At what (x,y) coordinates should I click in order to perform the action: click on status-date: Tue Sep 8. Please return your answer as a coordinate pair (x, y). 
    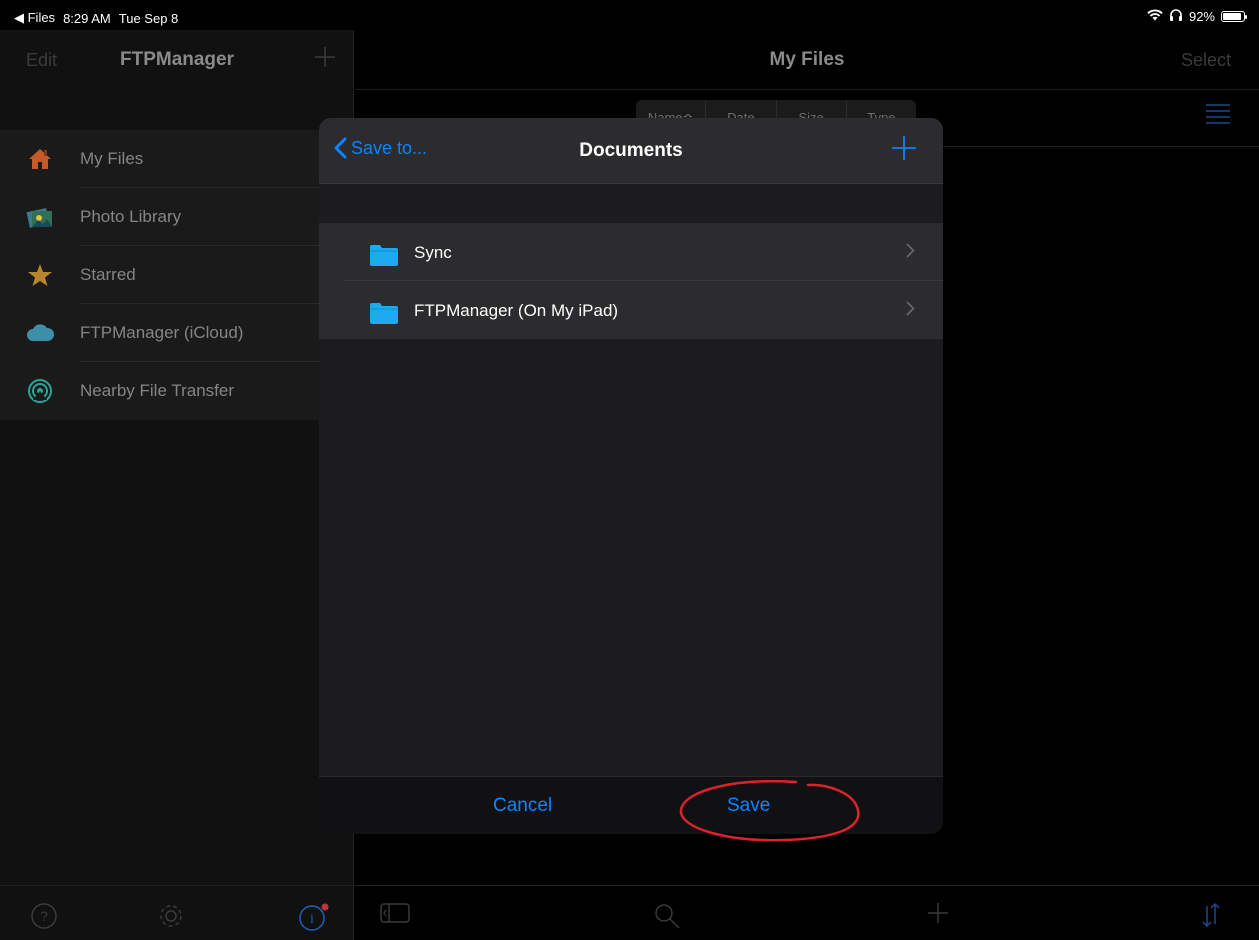
    Looking at the image, I should click on (148, 18).